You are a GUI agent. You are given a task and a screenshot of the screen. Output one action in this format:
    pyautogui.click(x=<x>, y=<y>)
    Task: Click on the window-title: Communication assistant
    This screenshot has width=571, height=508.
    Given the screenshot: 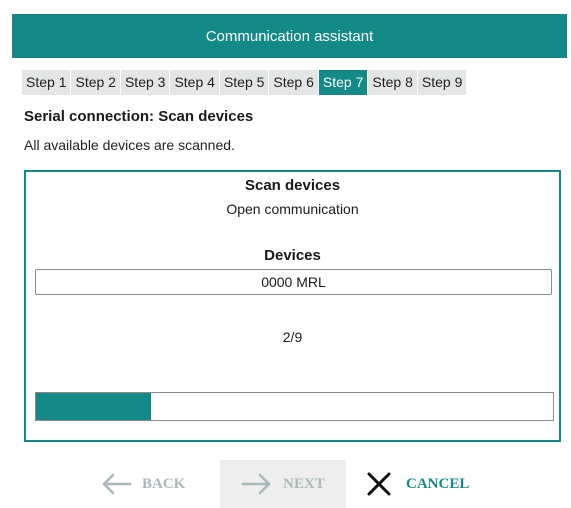 What is the action you would take?
    pyautogui.click(x=289, y=36)
    